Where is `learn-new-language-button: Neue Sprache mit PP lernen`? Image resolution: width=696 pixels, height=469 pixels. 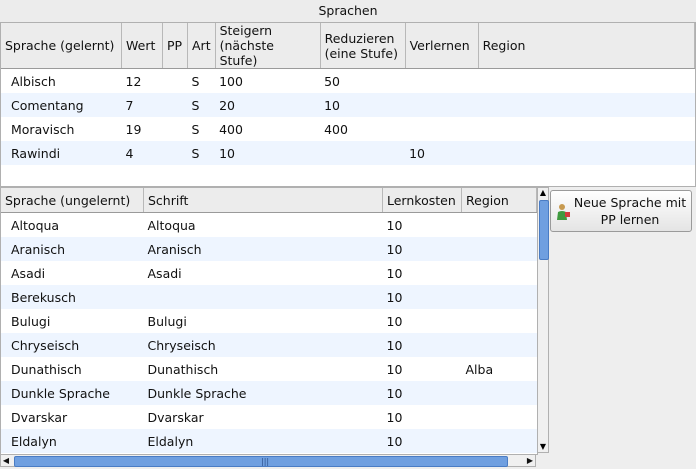 learn-new-language-button: Neue Sprache mit PP lernen is located at coordinates (621, 211).